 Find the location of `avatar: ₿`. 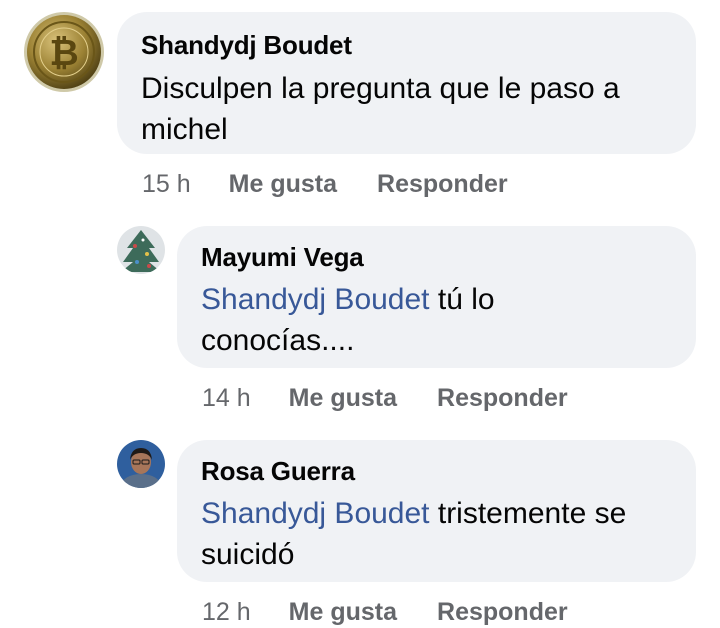

avatar: ₿ is located at coordinates (64, 52).